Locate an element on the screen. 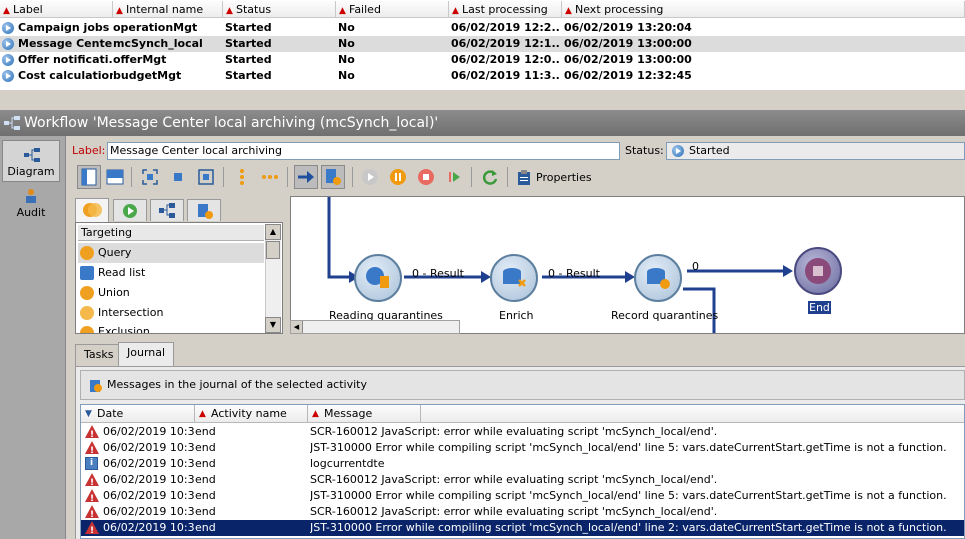  palette-item-exclusion: Exclusion is located at coordinates (171, 328).